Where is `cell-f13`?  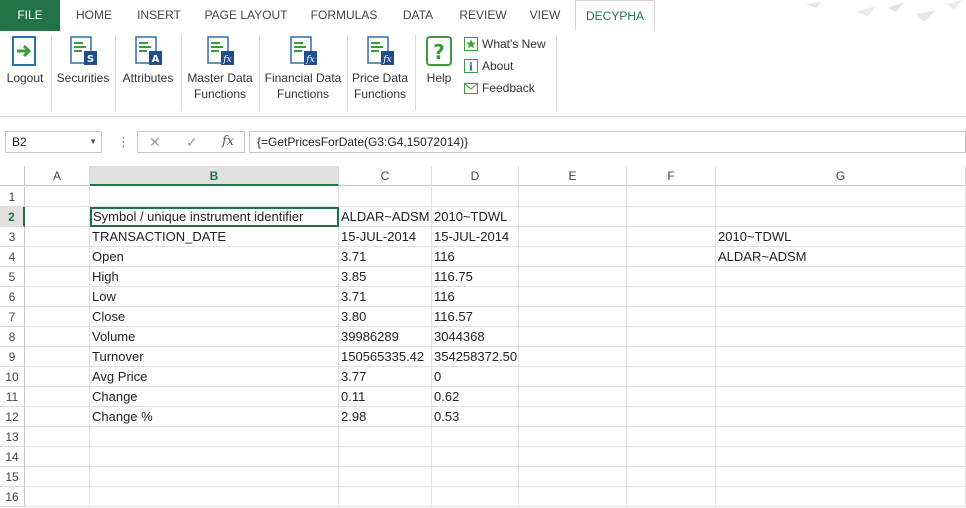 cell-f13 is located at coordinates (671, 437).